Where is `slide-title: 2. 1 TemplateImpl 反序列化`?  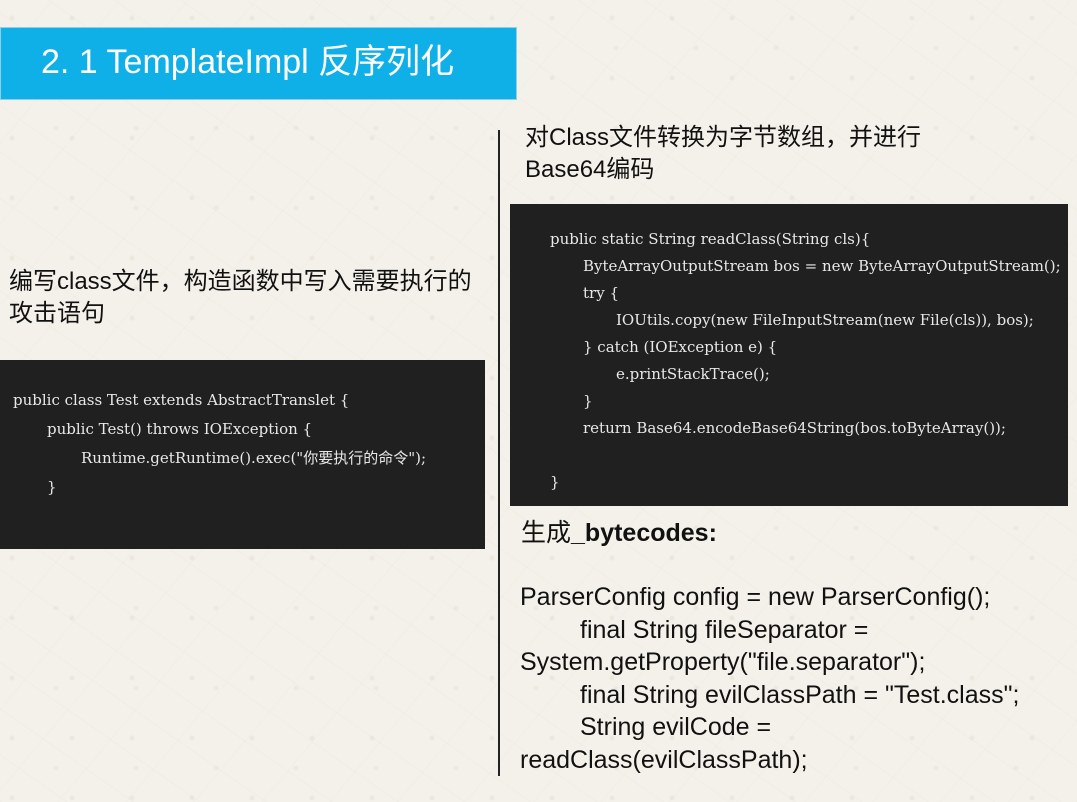
slide-title: 2. 1 TemplateImpl 反序列化 is located at coordinates (248, 62).